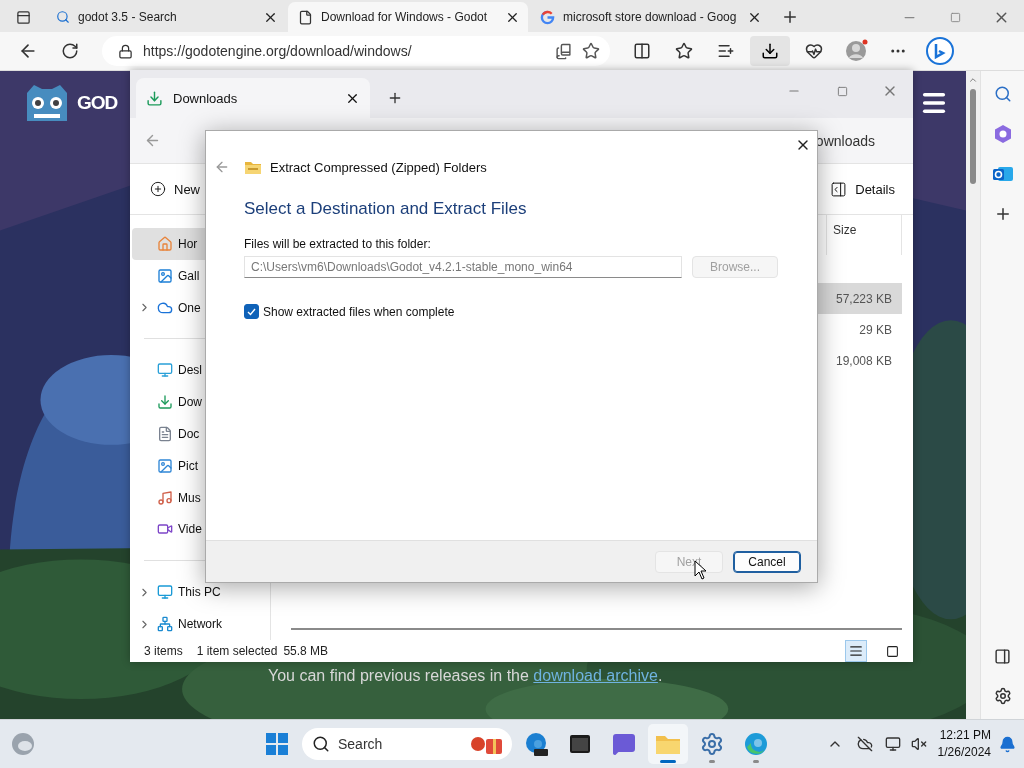 Image resolution: width=1024 pixels, height=768 pixels. I want to click on dialog-title: Extract Compressed (Zipped) Folders, so click(378, 167).